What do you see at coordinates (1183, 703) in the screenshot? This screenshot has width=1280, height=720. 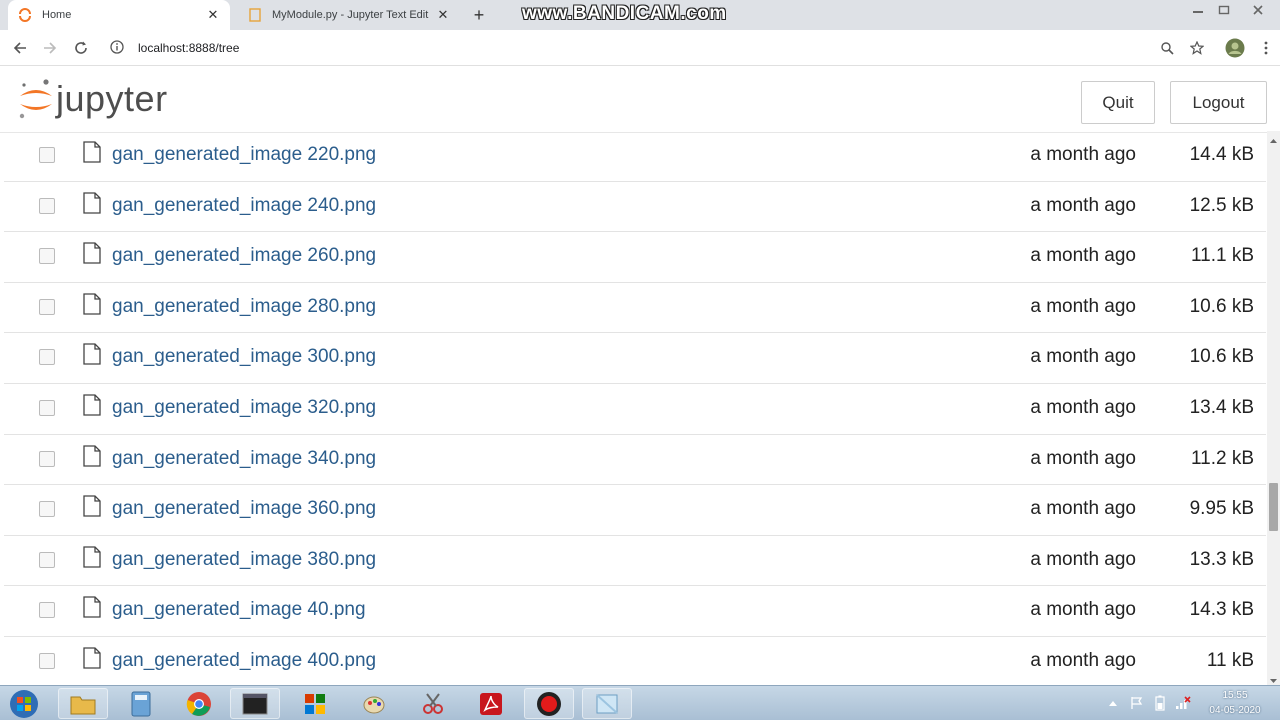 I see `network-icon` at bounding box center [1183, 703].